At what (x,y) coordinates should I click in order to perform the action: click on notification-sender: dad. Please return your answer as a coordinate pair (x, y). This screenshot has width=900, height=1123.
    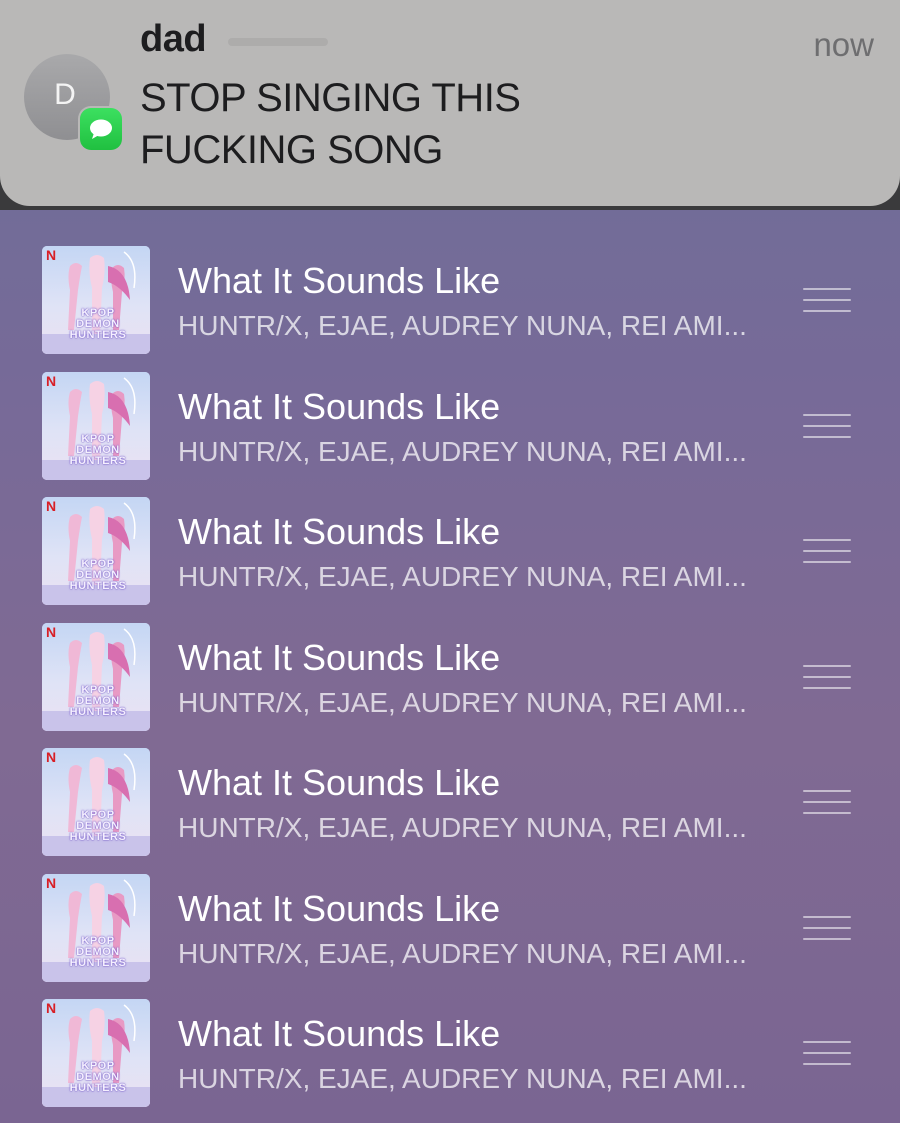
    Looking at the image, I should click on (173, 39).